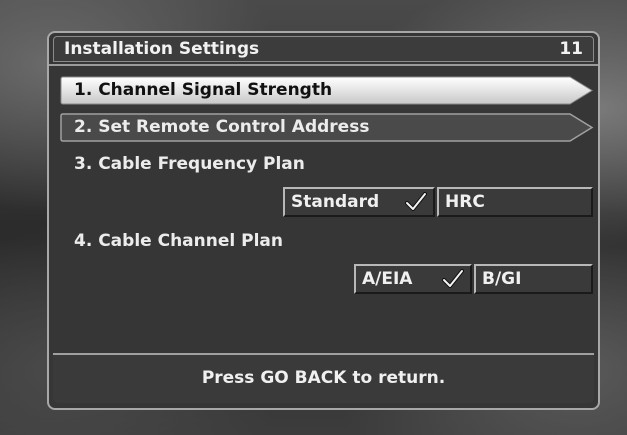  What do you see at coordinates (502, 279) in the screenshot?
I see `option-label: B/GI` at bounding box center [502, 279].